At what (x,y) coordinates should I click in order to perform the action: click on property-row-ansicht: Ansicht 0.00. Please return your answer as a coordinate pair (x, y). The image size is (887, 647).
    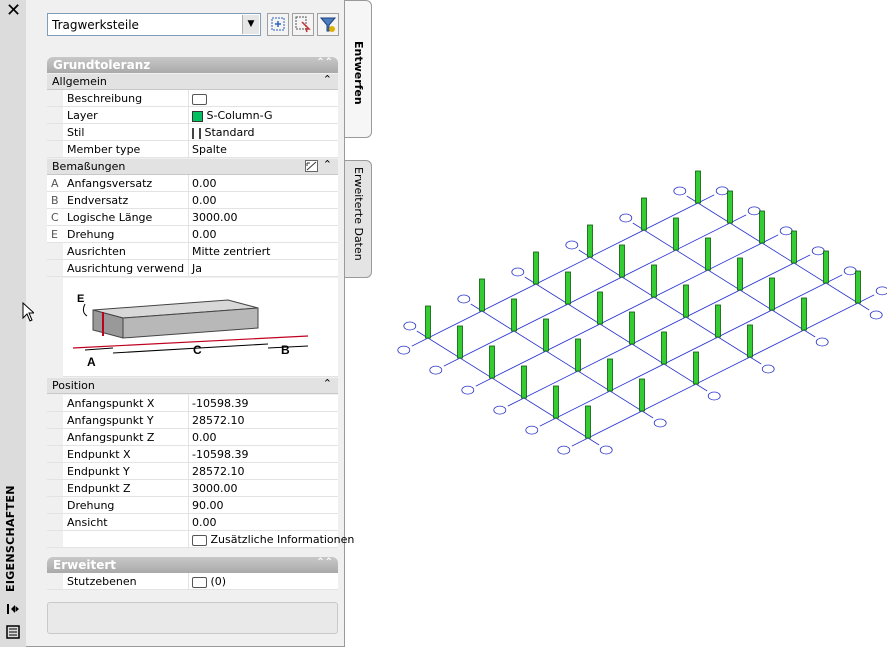
    Looking at the image, I should click on (192, 522).